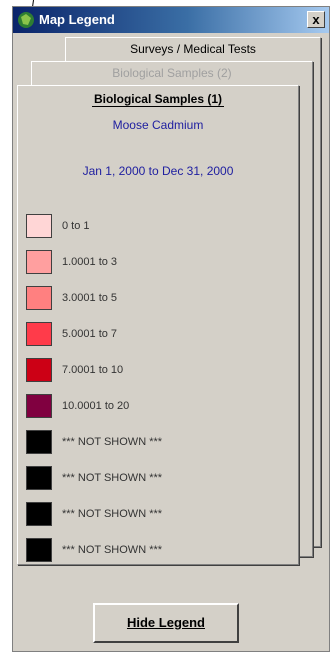 The image size is (336, 656). What do you see at coordinates (193, 49) in the screenshot?
I see `tab-label: Surveys / Medical Tests` at bounding box center [193, 49].